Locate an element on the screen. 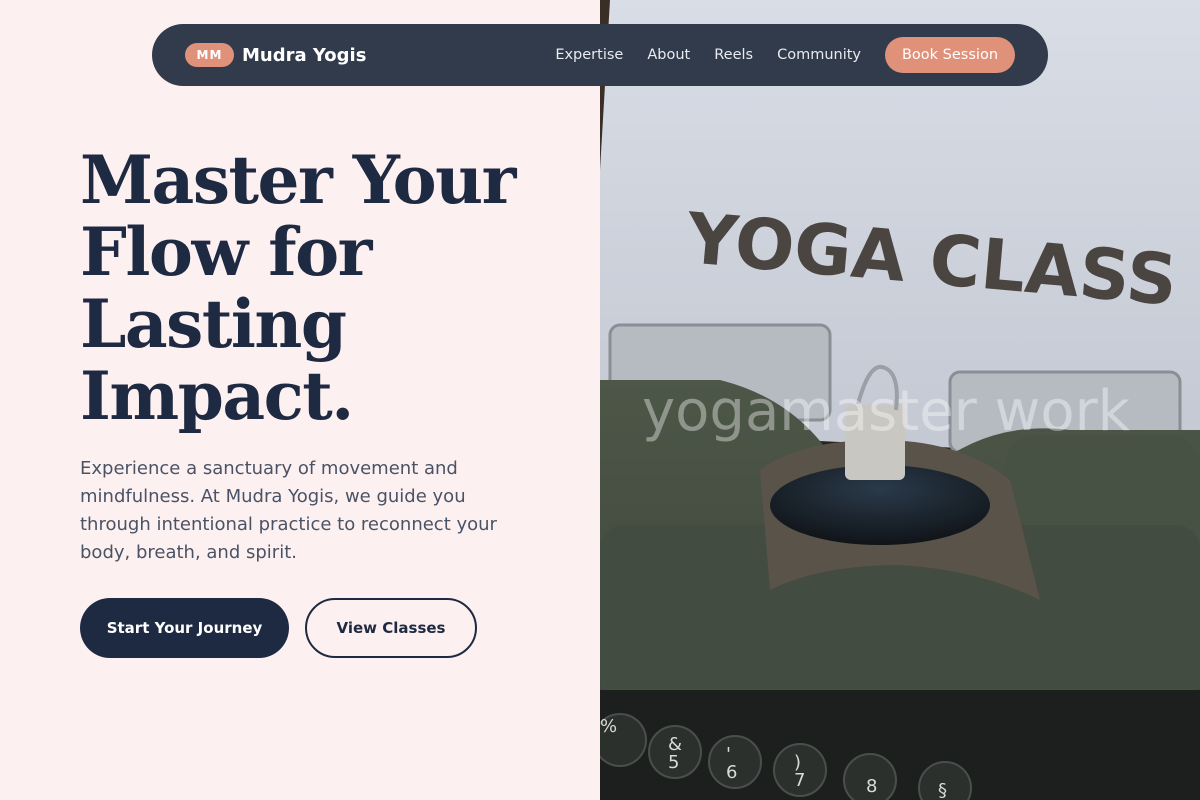 The height and width of the screenshot is (800, 1200). nav-link-reels: Reels is located at coordinates (733, 55).